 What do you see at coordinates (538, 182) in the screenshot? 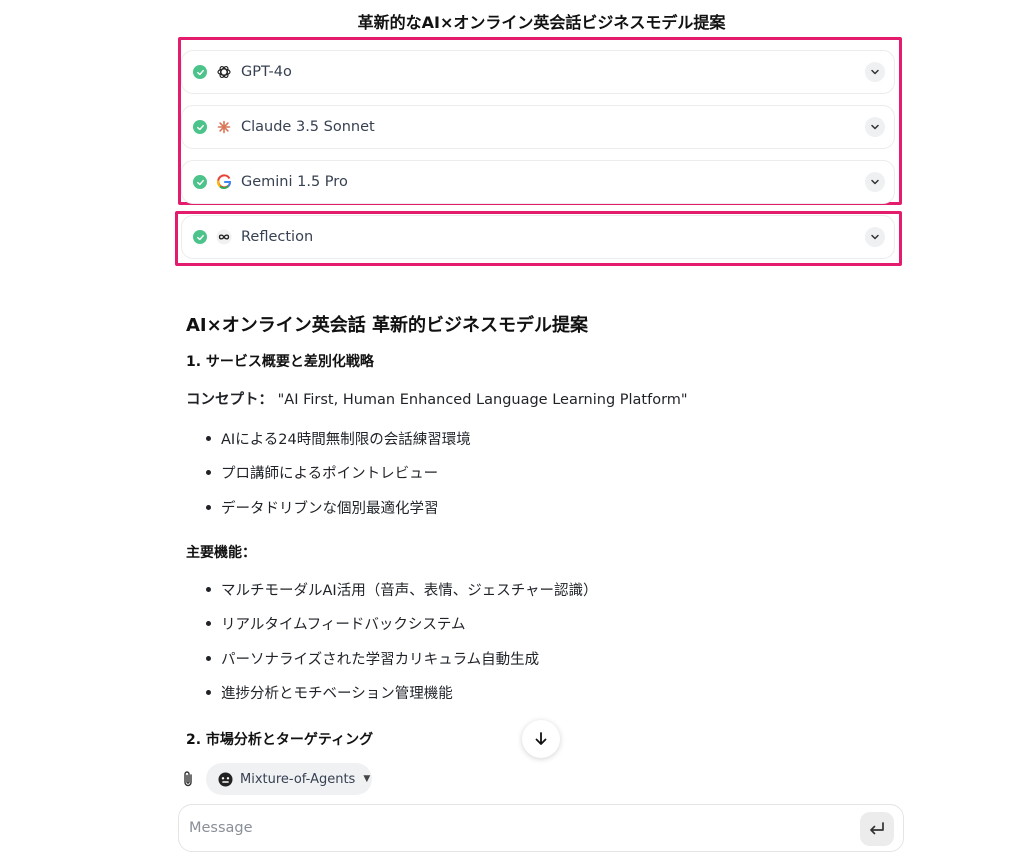
I see `model-card-gemini: Gemini 1.5 Pro` at bounding box center [538, 182].